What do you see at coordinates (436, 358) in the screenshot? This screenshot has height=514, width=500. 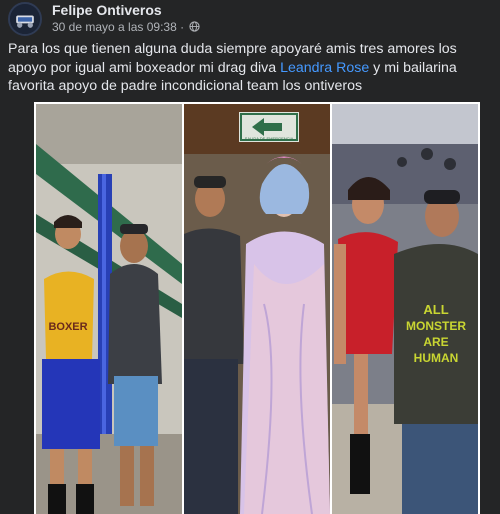 I see `shirt-text-line-4: HUMAN` at bounding box center [436, 358].